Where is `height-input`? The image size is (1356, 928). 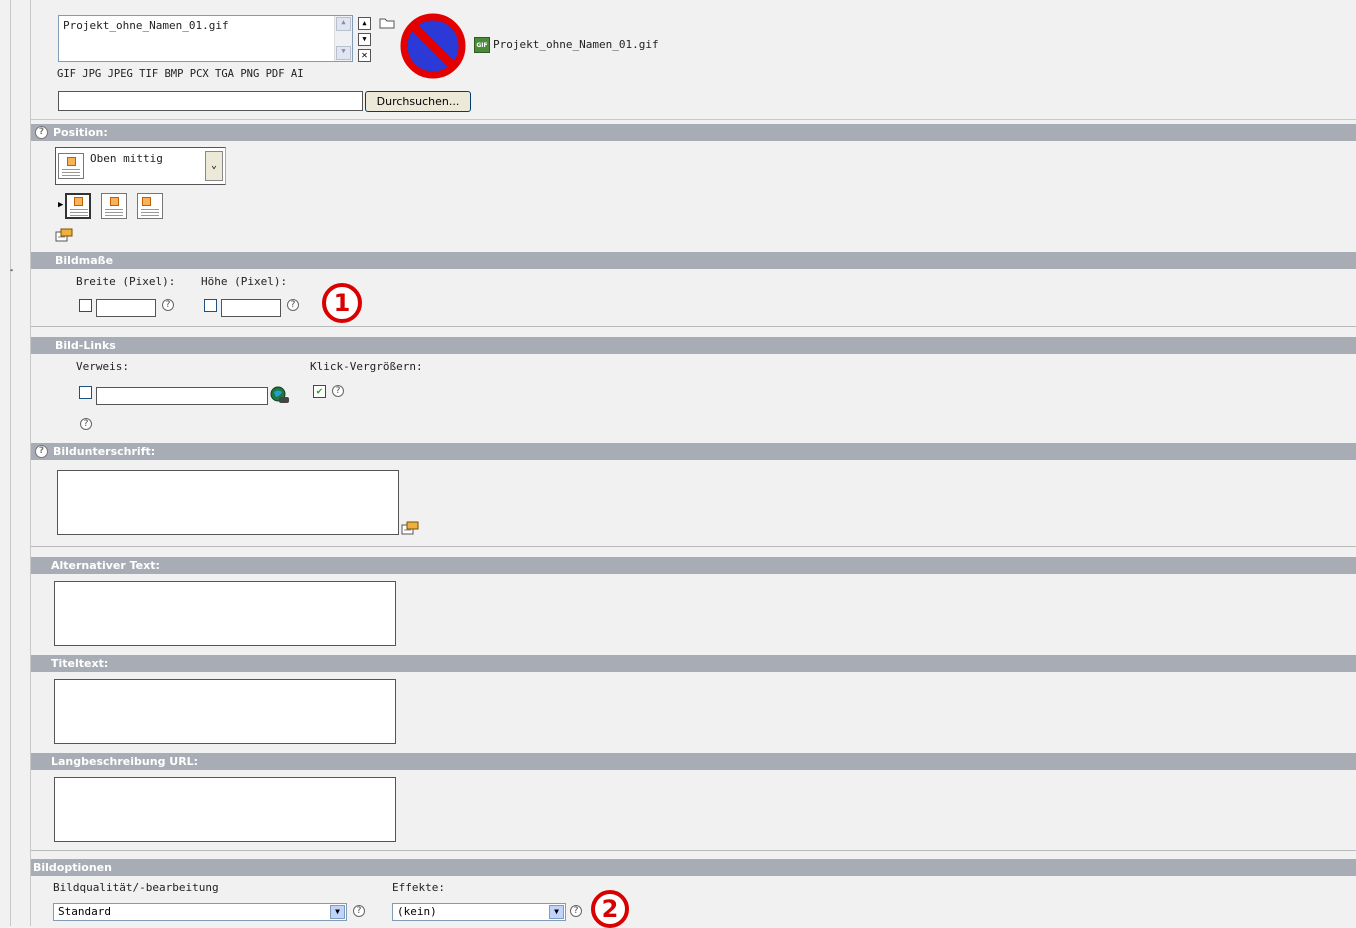 height-input is located at coordinates (251, 308).